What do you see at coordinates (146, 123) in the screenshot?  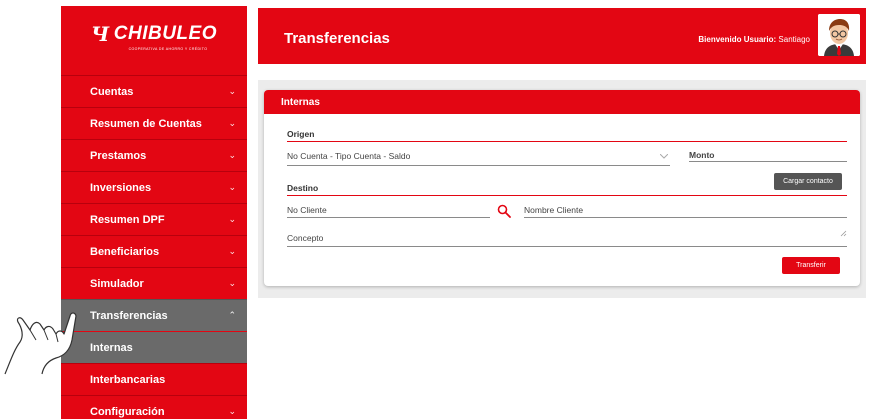 I see `sidebar-item-label: Resumen de Cuentas` at bounding box center [146, 123].